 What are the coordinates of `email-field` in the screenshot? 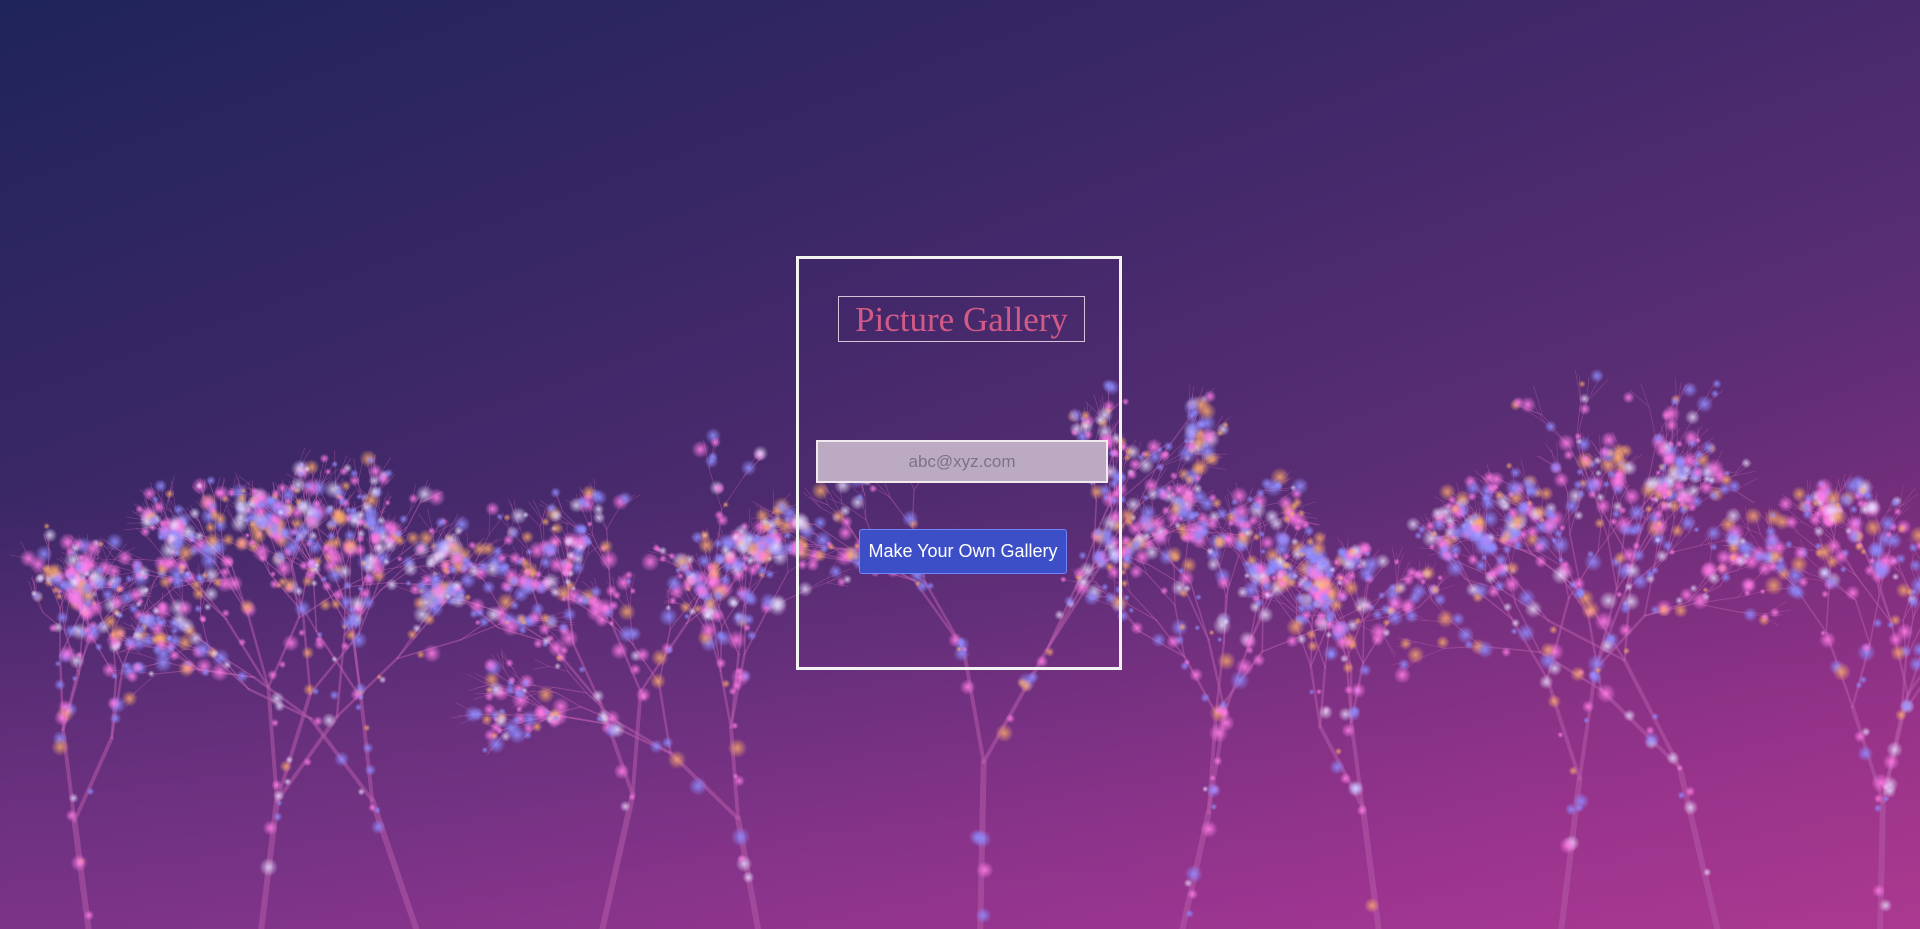 It's located at (962, 461).